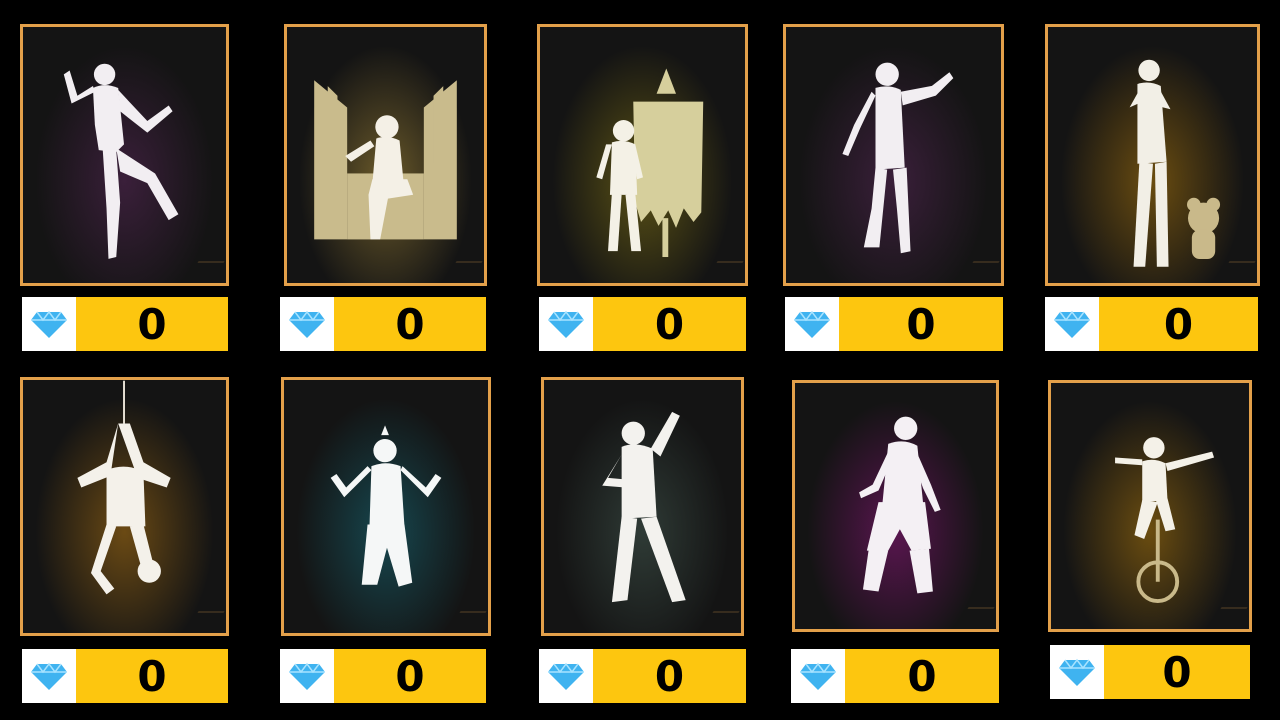 The height and width of the screenshot is (720, 1280). Describe the element at coordinates (385, 160) in the screenshot. I see `throne-silhouette-icon` at that location.